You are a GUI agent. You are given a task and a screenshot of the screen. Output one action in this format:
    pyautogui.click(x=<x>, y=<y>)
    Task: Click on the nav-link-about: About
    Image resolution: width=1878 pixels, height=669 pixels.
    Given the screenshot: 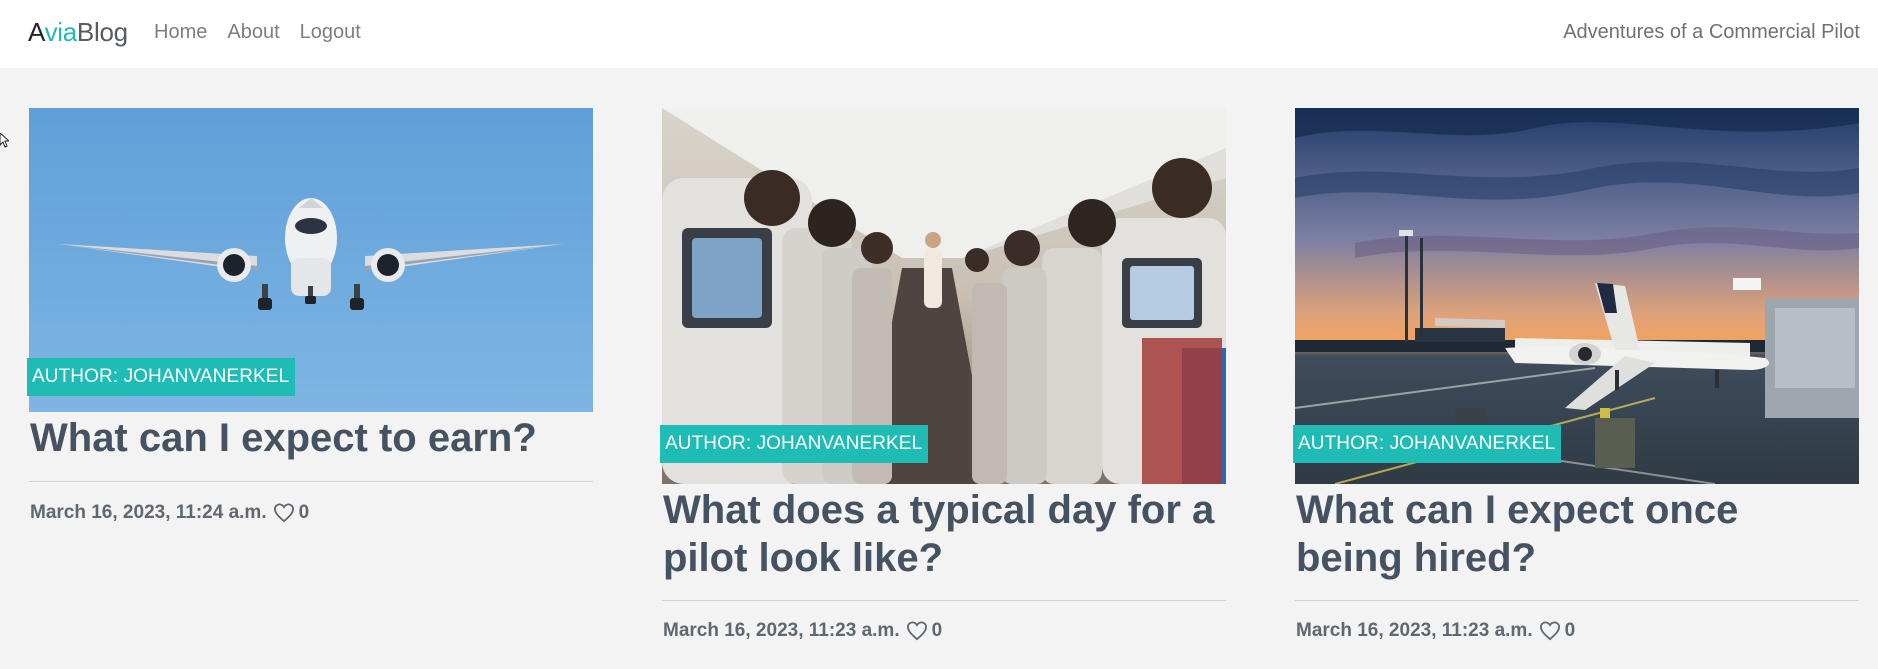 What is the action you would take?
    pyautogui.click(x=253, y=32)
    